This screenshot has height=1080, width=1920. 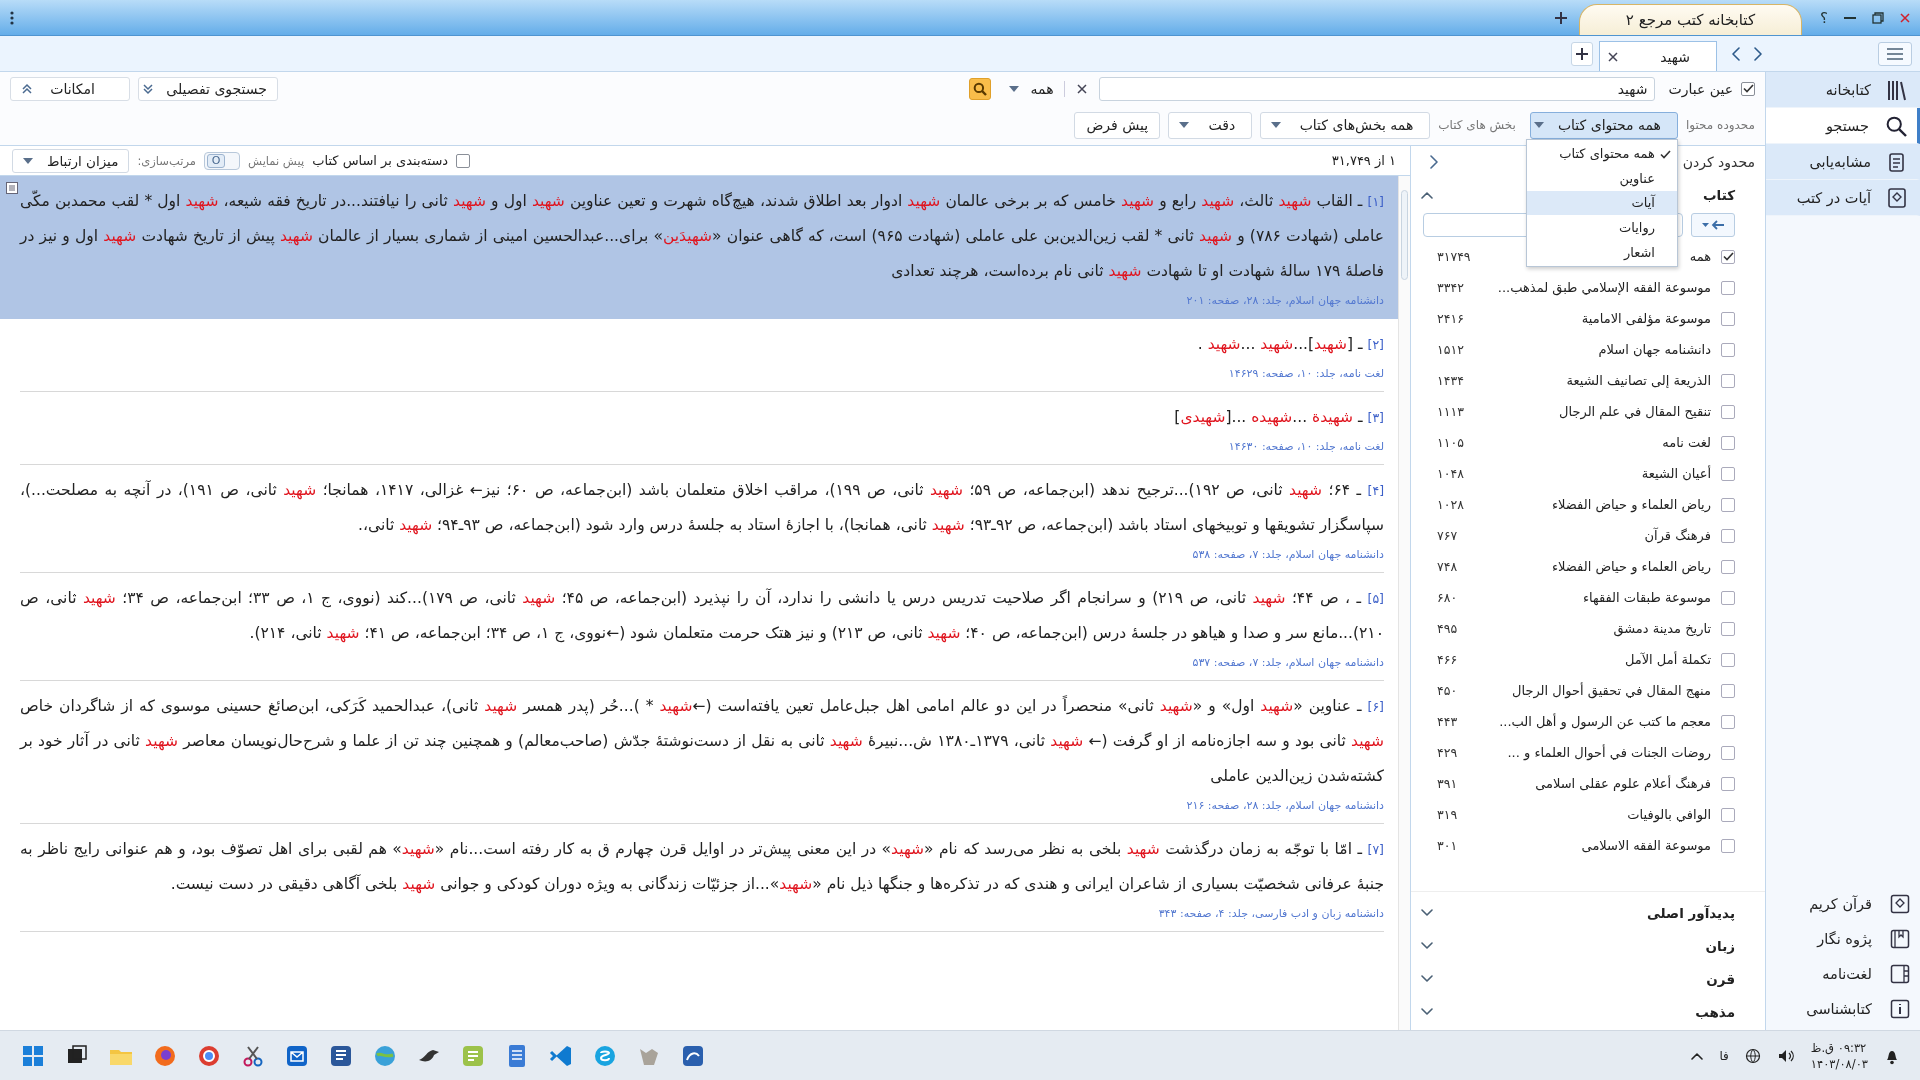 I want to click on result-count: ۳۱۷۴۹, so click(x=1454, y=256).